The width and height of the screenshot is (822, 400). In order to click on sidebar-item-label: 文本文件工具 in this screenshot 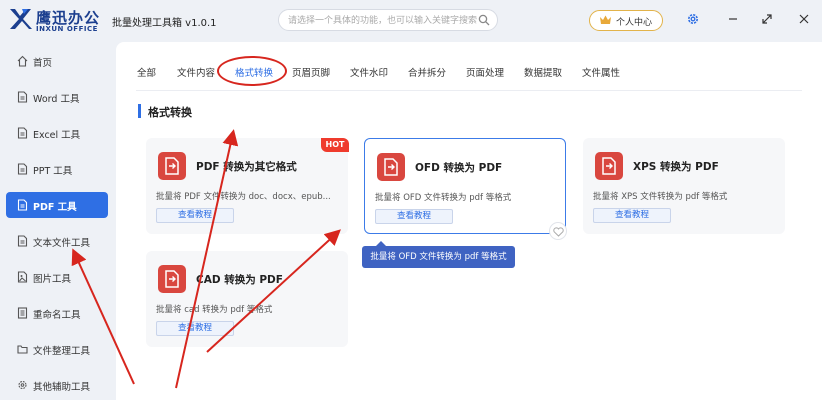, I will do `click(62, 243)`.